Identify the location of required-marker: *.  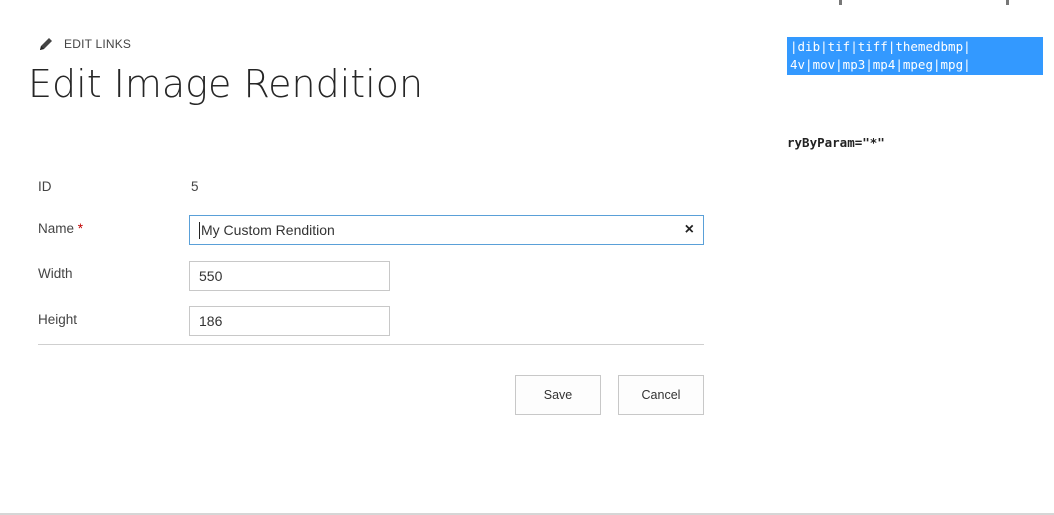
(80, 228).